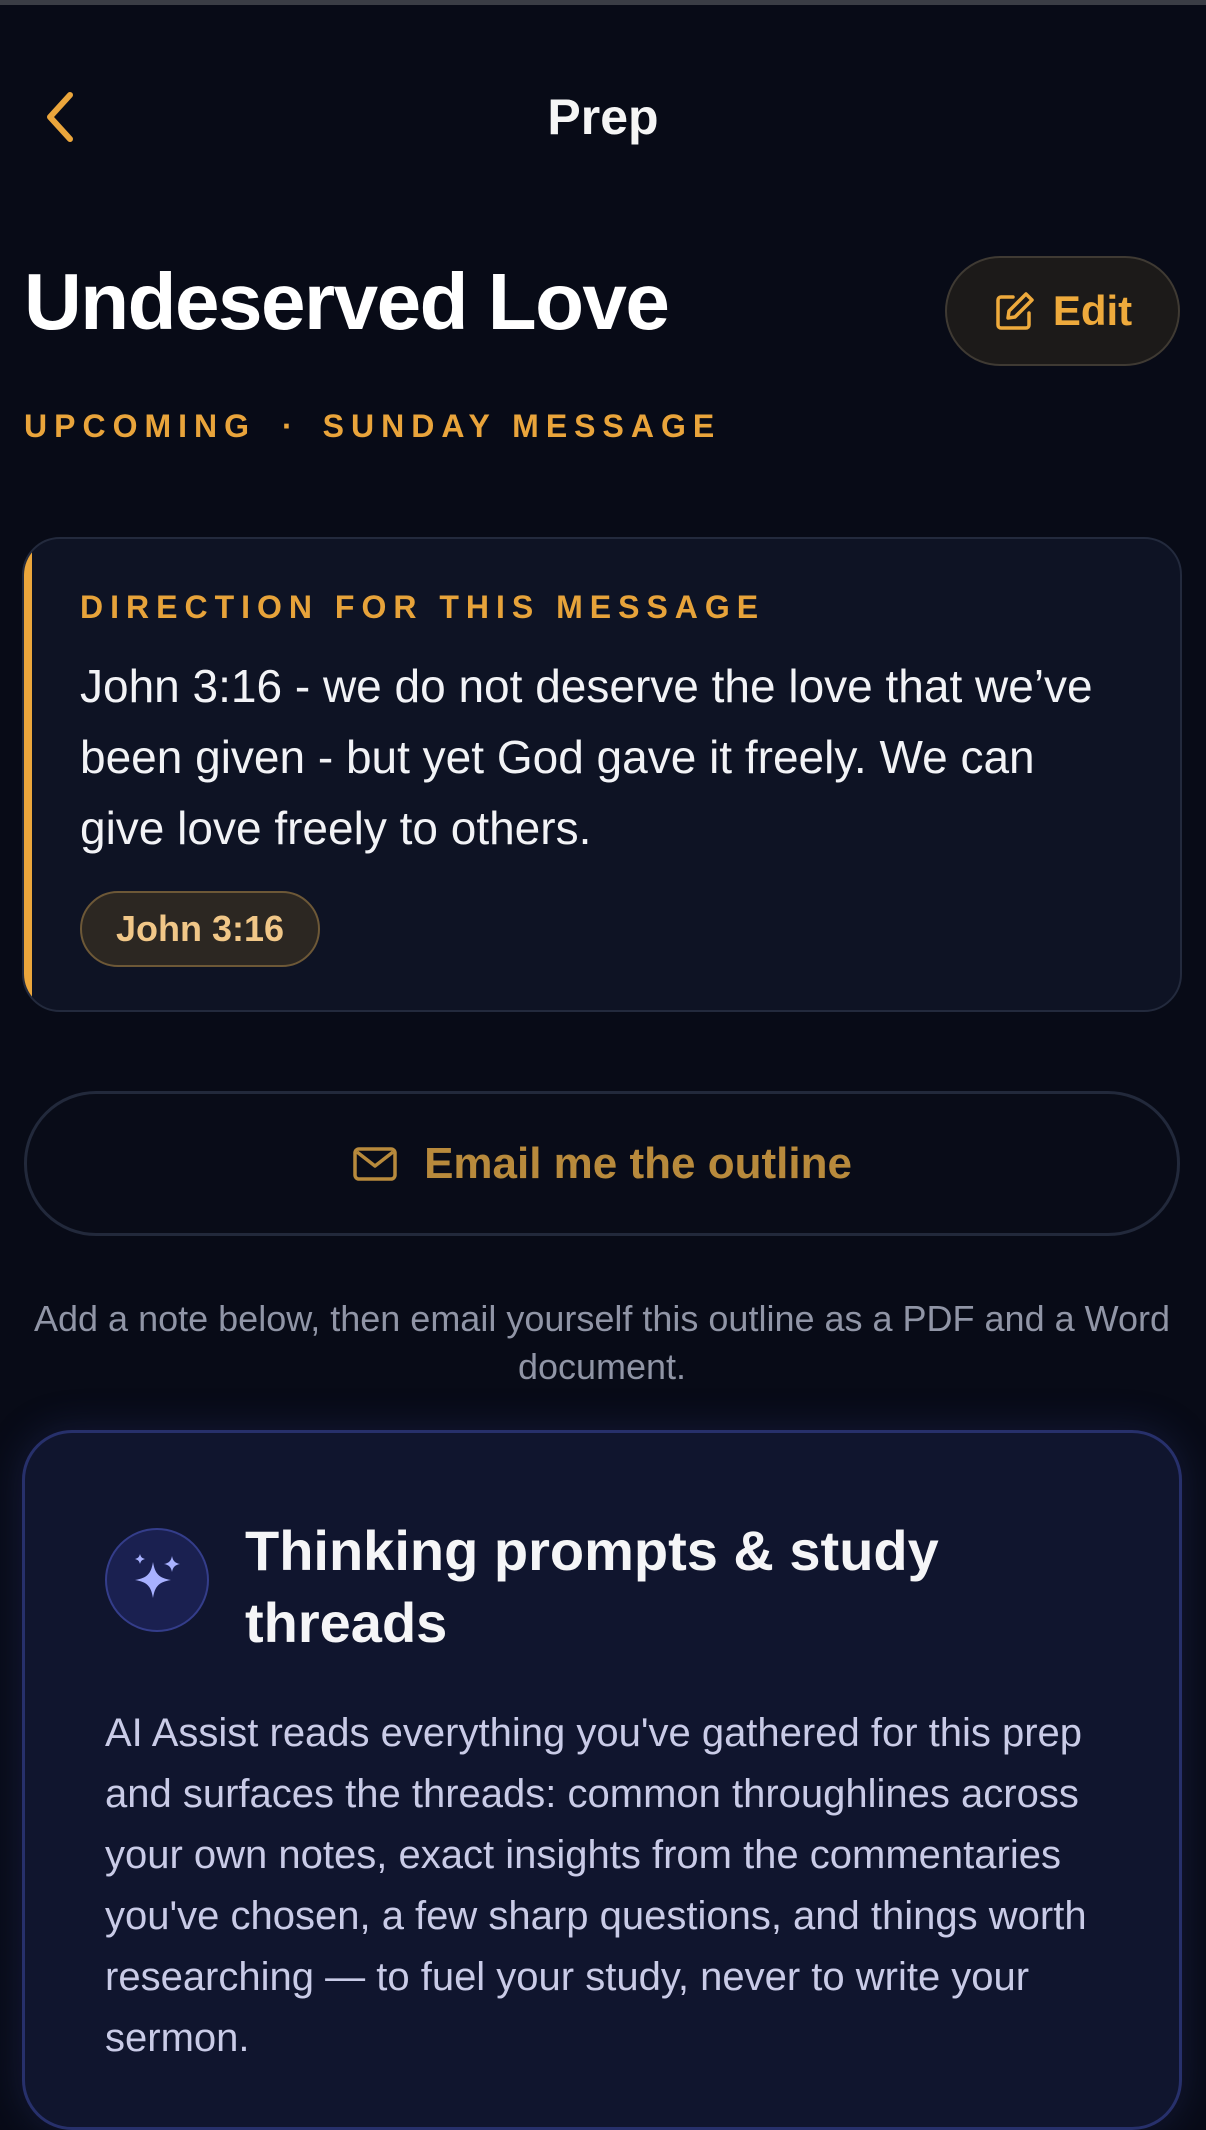  I want to click on edit-button: Edit, so click(1062, 311).